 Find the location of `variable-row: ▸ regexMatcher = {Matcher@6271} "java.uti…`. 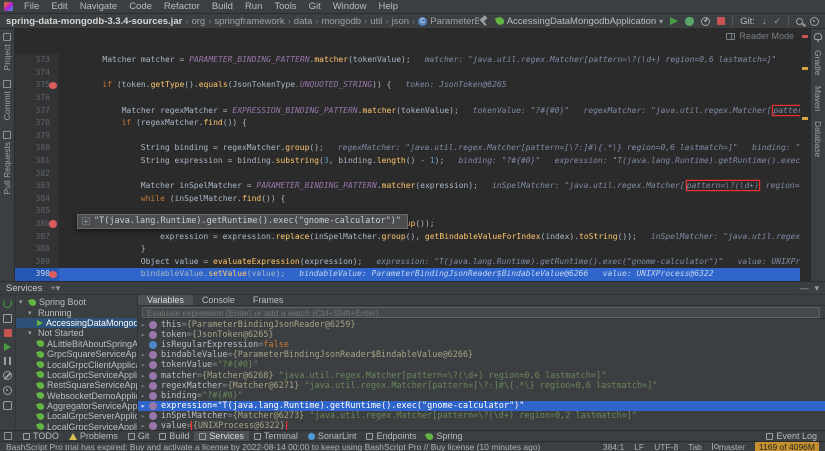

variable-row: ▸ regexMatcher = {Matcher@6271} "java.uti… is located at coordinates (481, 386).